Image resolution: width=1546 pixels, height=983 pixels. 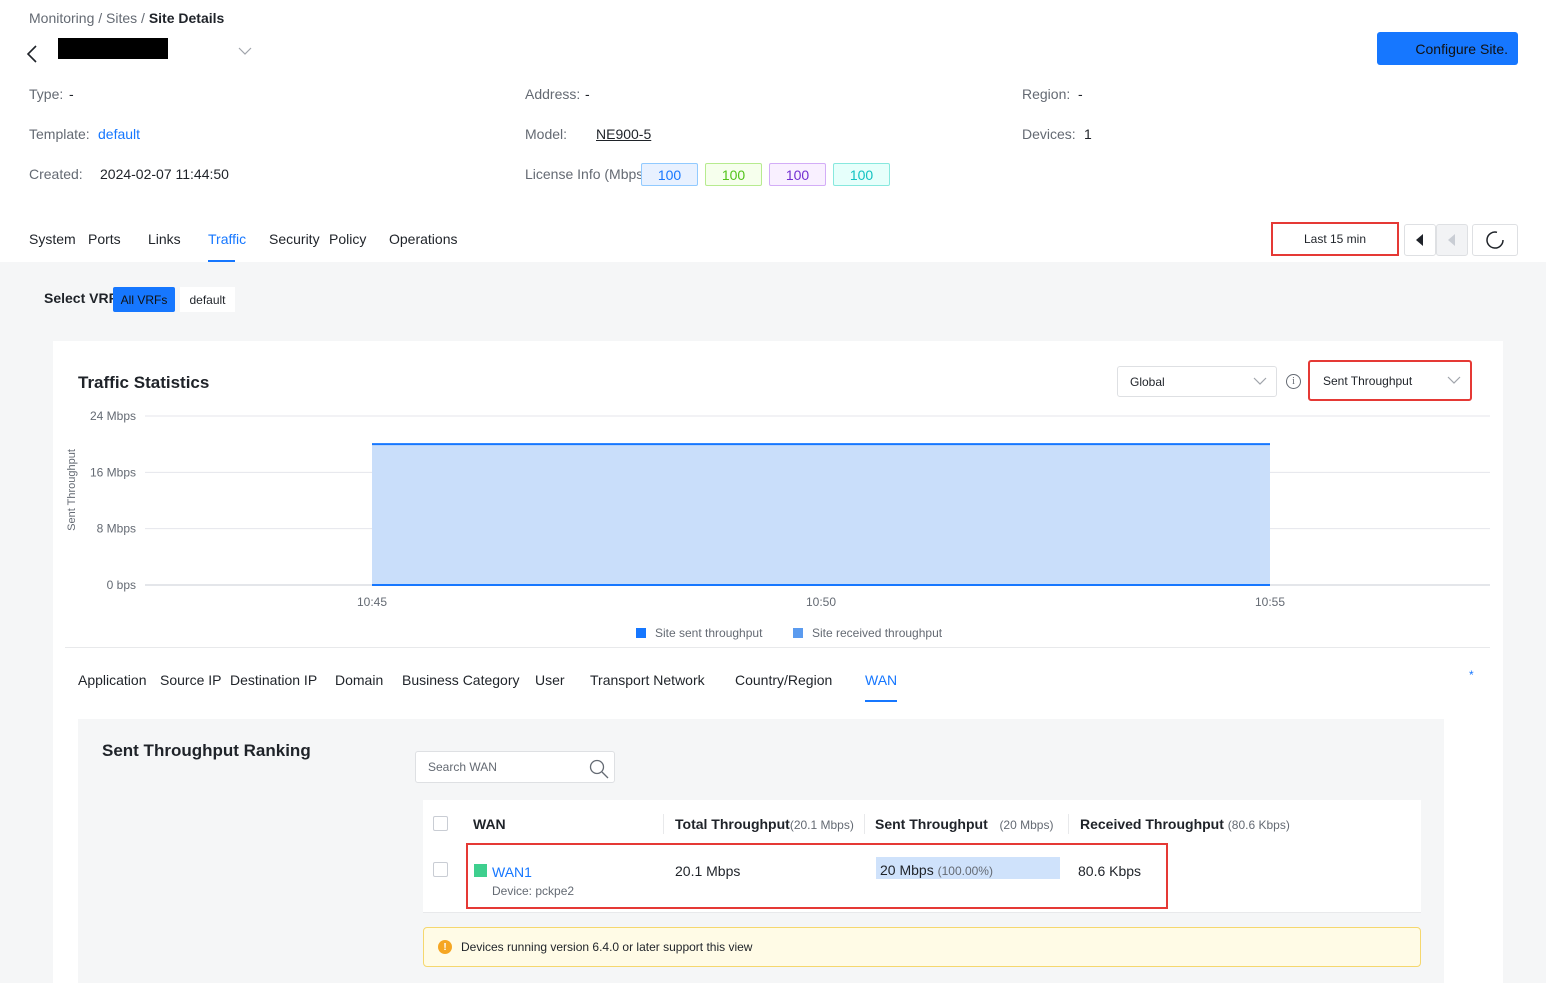 What do you see at coordinates (144, 382) in the screenshot?
I see `traffic-title: Traffic Statistics` at bounding box center [144, 382].